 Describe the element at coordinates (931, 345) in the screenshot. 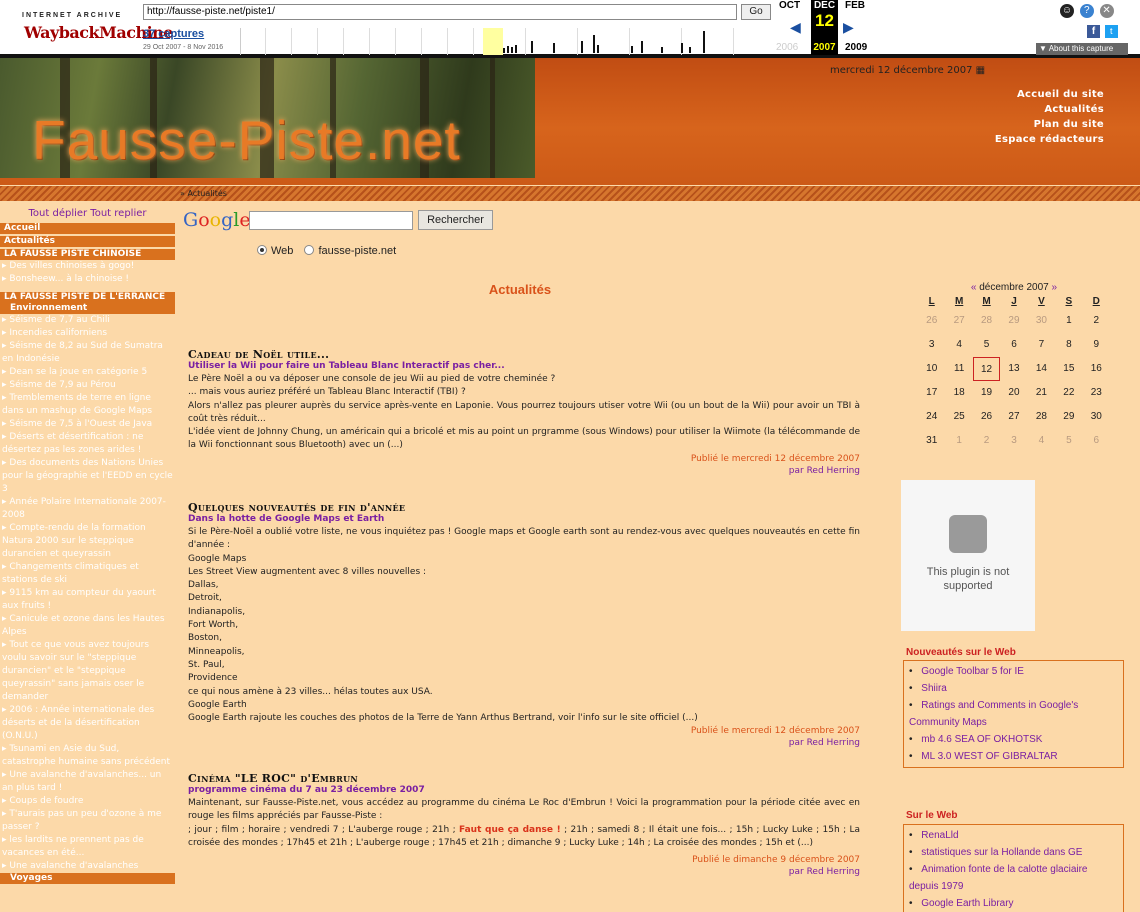

I see `calendar-day: 3` at that location.